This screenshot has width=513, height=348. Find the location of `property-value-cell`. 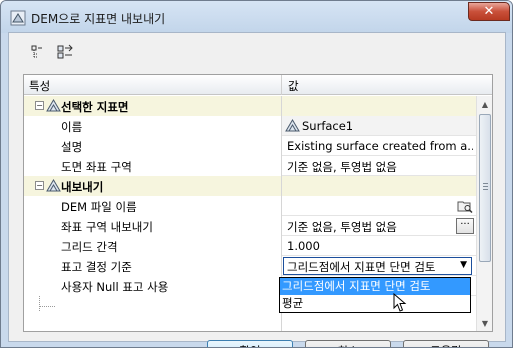

property-value-cell is located at coordinates (379, 206).